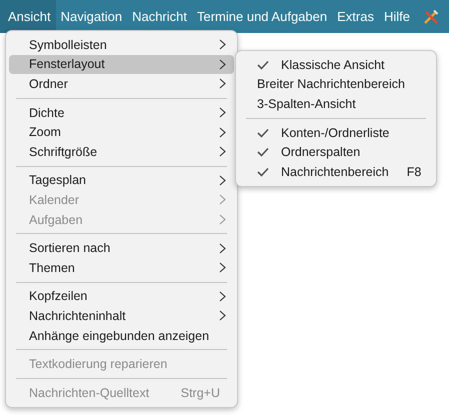 This screenshot has width=449, height=415. I want to click on menu-item: Konten-/Ordnerliste, so click(336, 132).